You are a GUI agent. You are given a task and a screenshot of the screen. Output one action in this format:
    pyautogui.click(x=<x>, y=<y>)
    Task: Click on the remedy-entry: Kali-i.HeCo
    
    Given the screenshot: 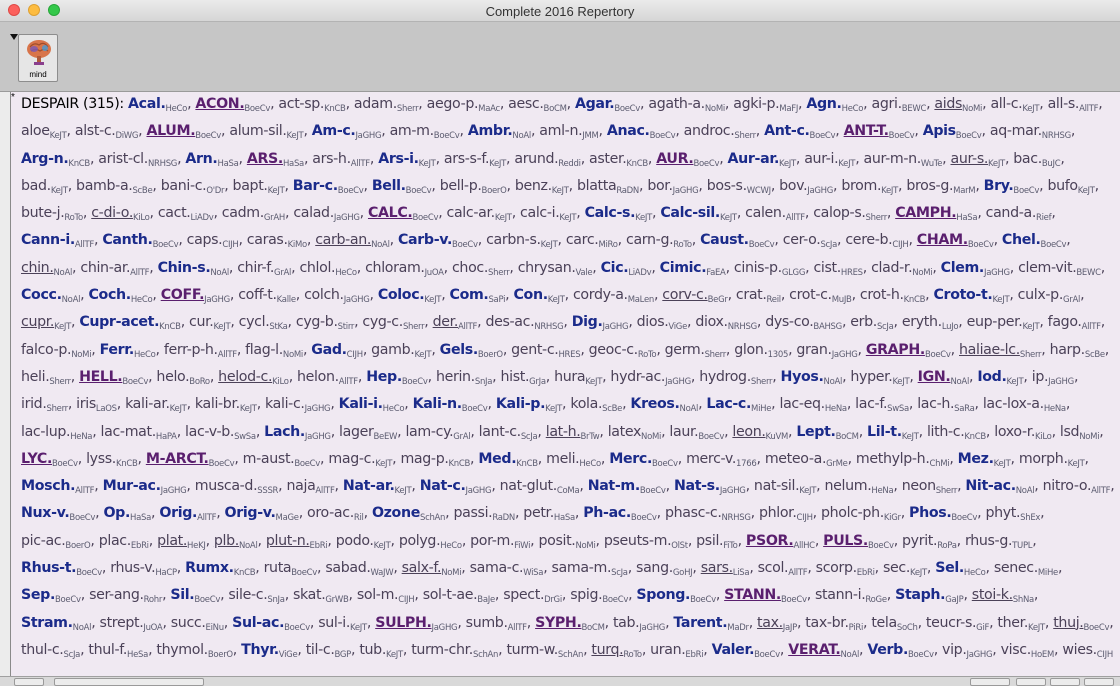 What is the action you would take?
    pyautogui.click(x=372, y=405)
    